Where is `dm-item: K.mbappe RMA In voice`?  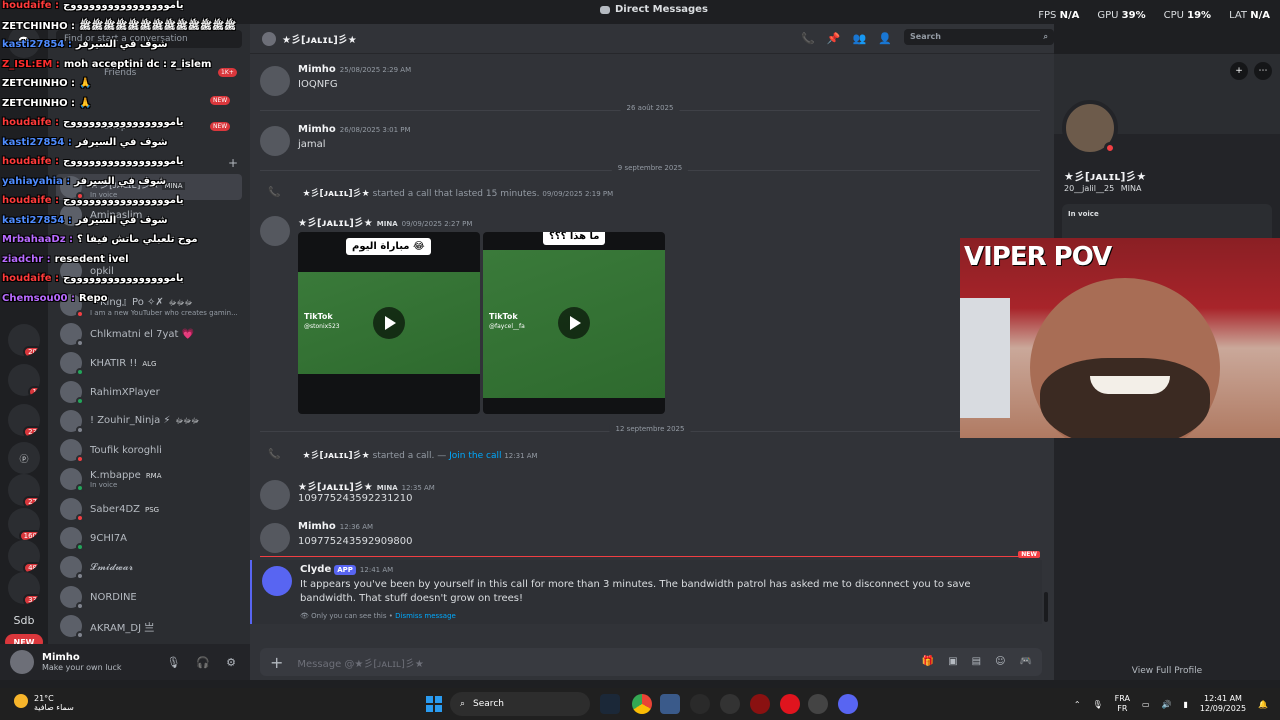
dm-item: K.mbappe RMA In voice is located at coordinates (149, 479).